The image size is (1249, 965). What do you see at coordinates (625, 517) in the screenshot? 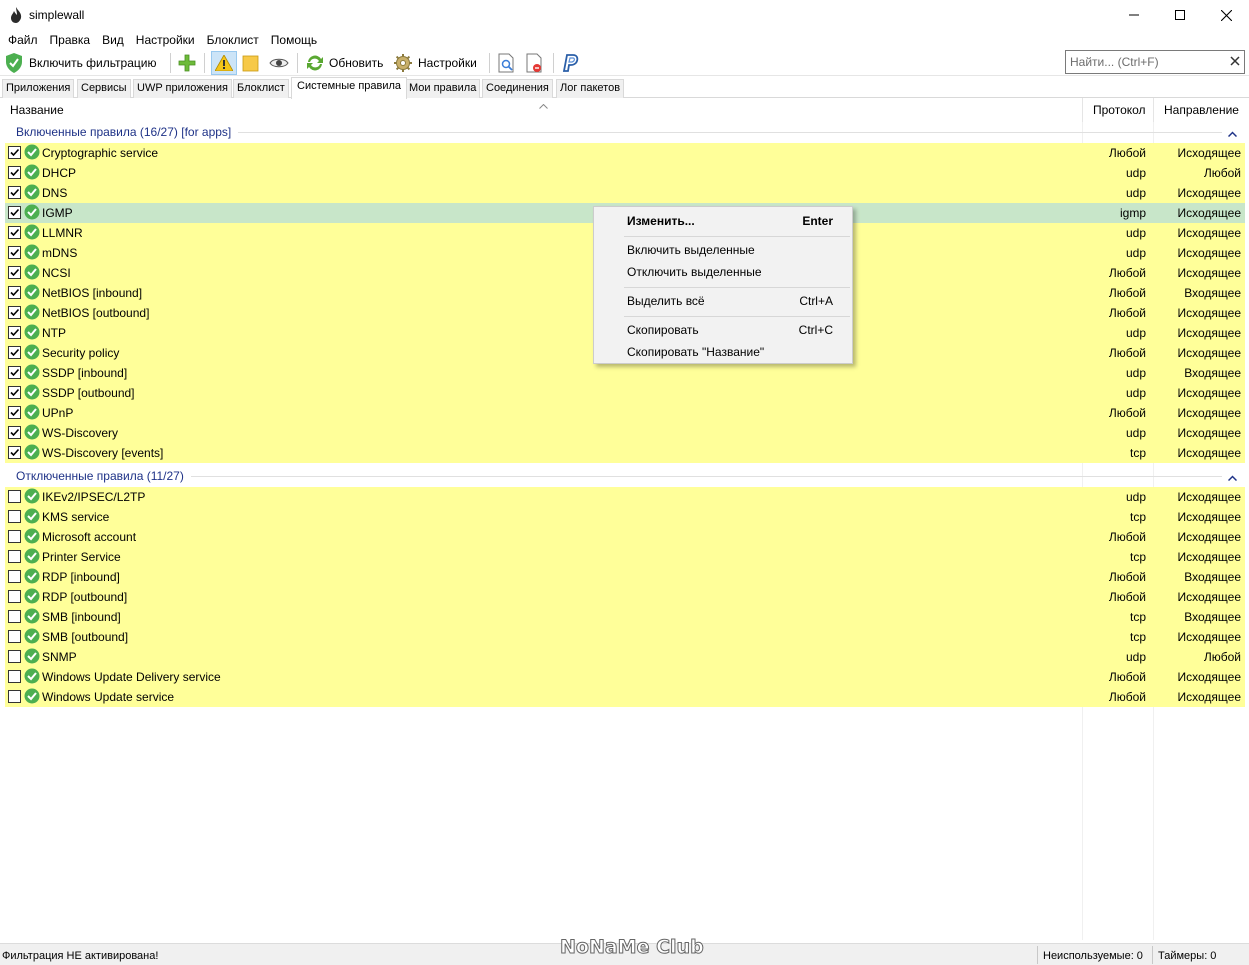
I see `rule-row: KMS service tcp Исходящее` at bounding box center [625, 517].